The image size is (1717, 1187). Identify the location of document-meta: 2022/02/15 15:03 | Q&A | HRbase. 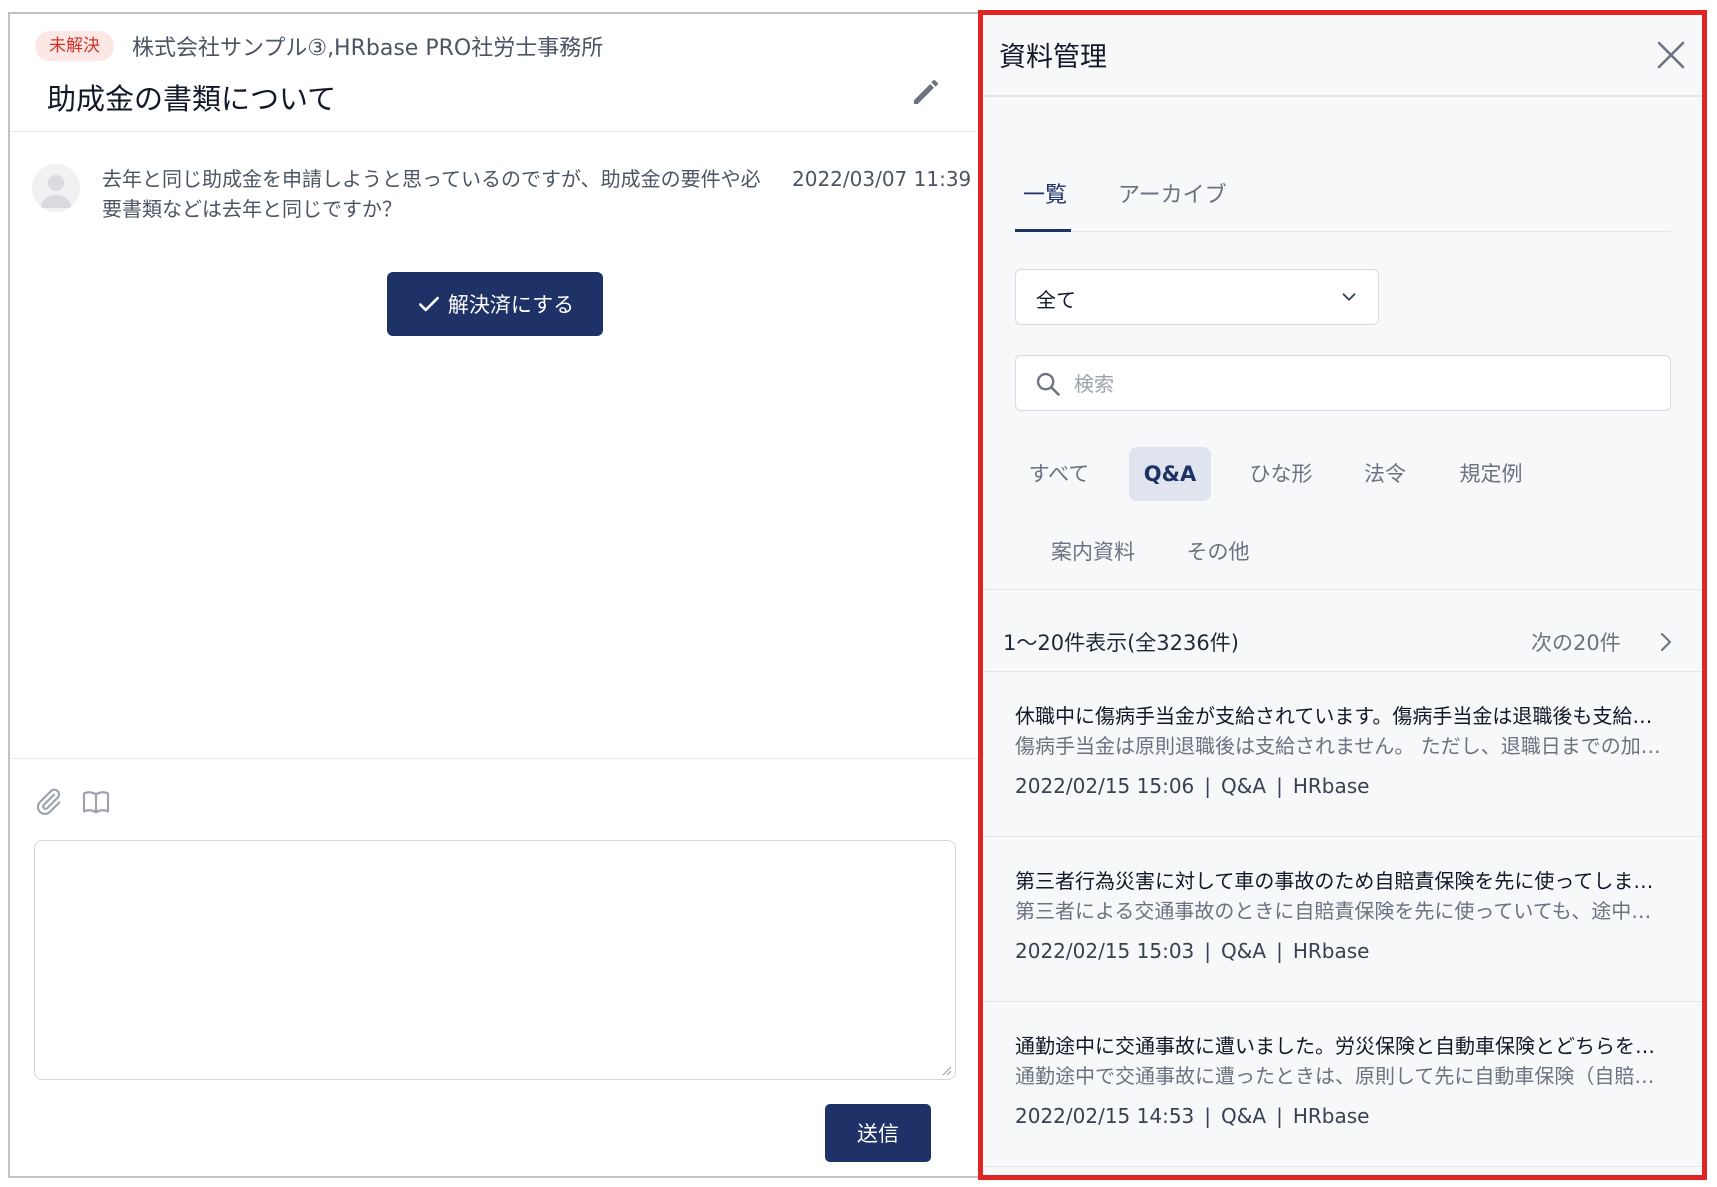
(1192, 951).